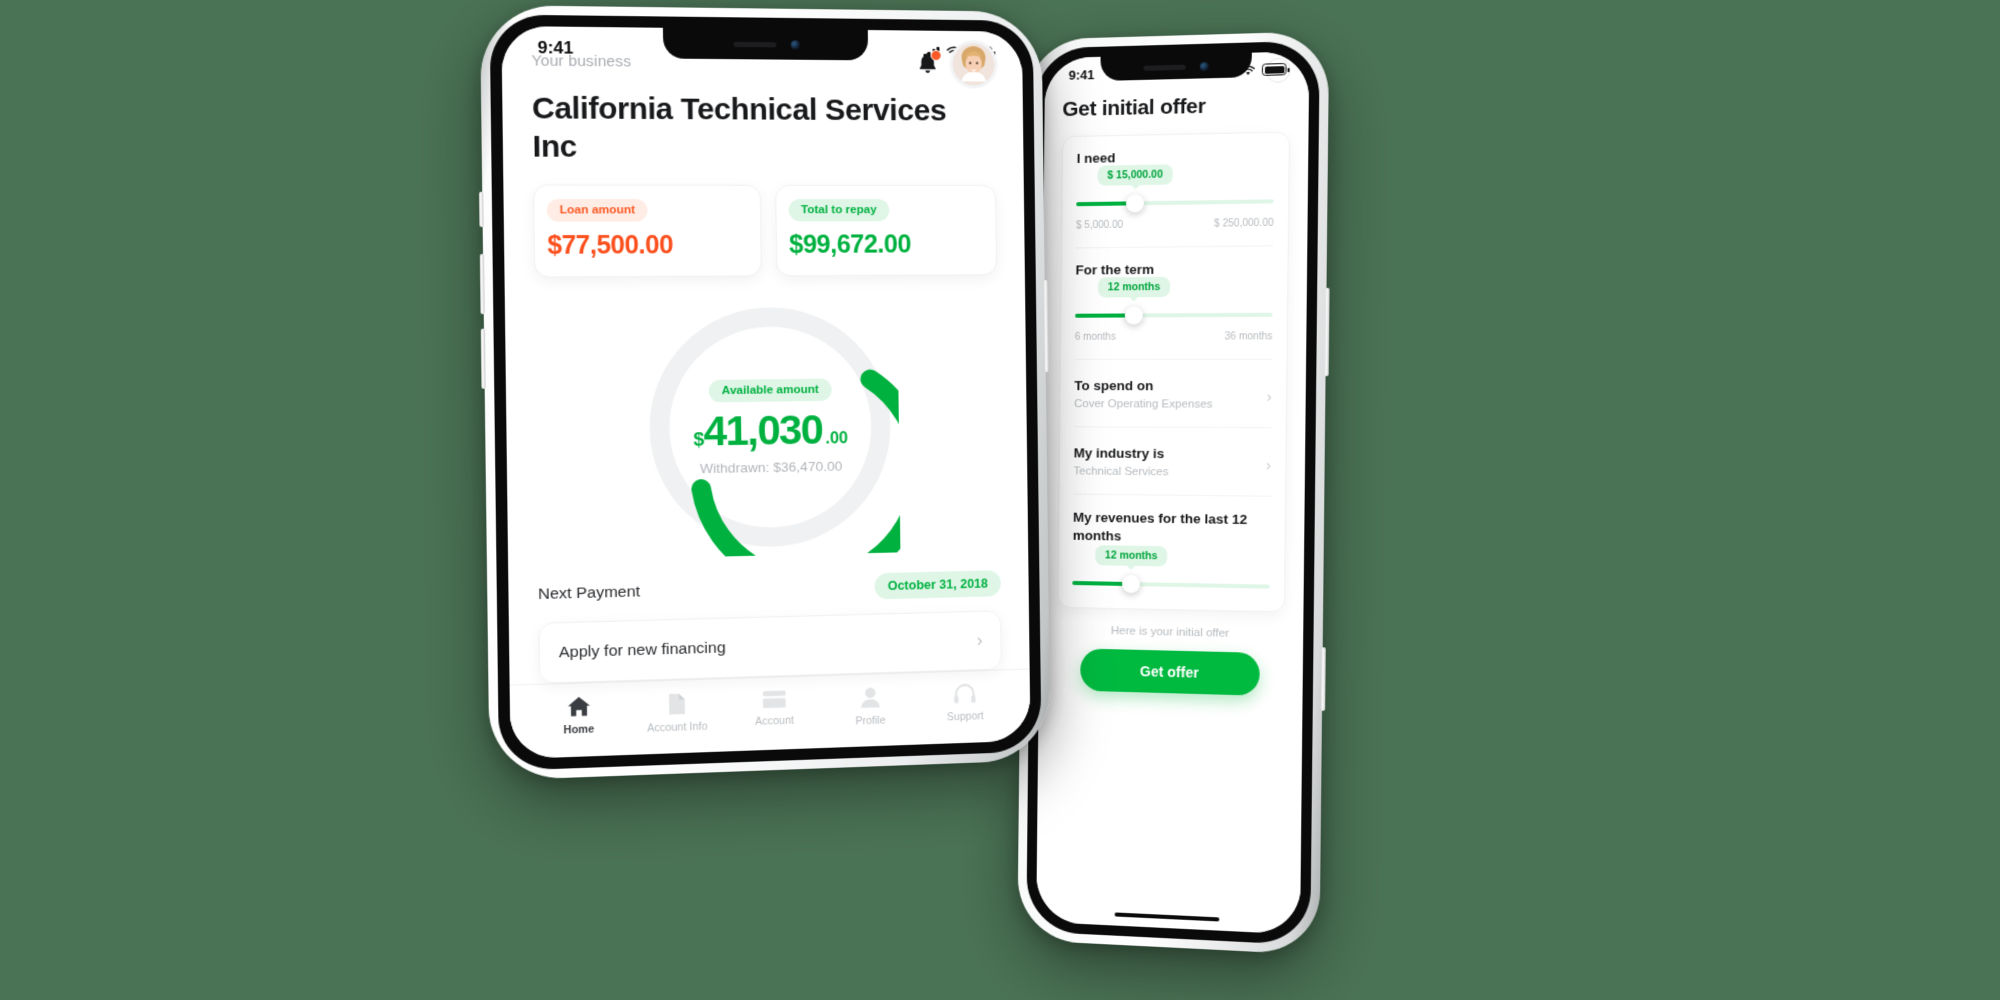  Describe the element at coordinates (774, 743) in the screenshot. I see `home-indicator-front` at that location.